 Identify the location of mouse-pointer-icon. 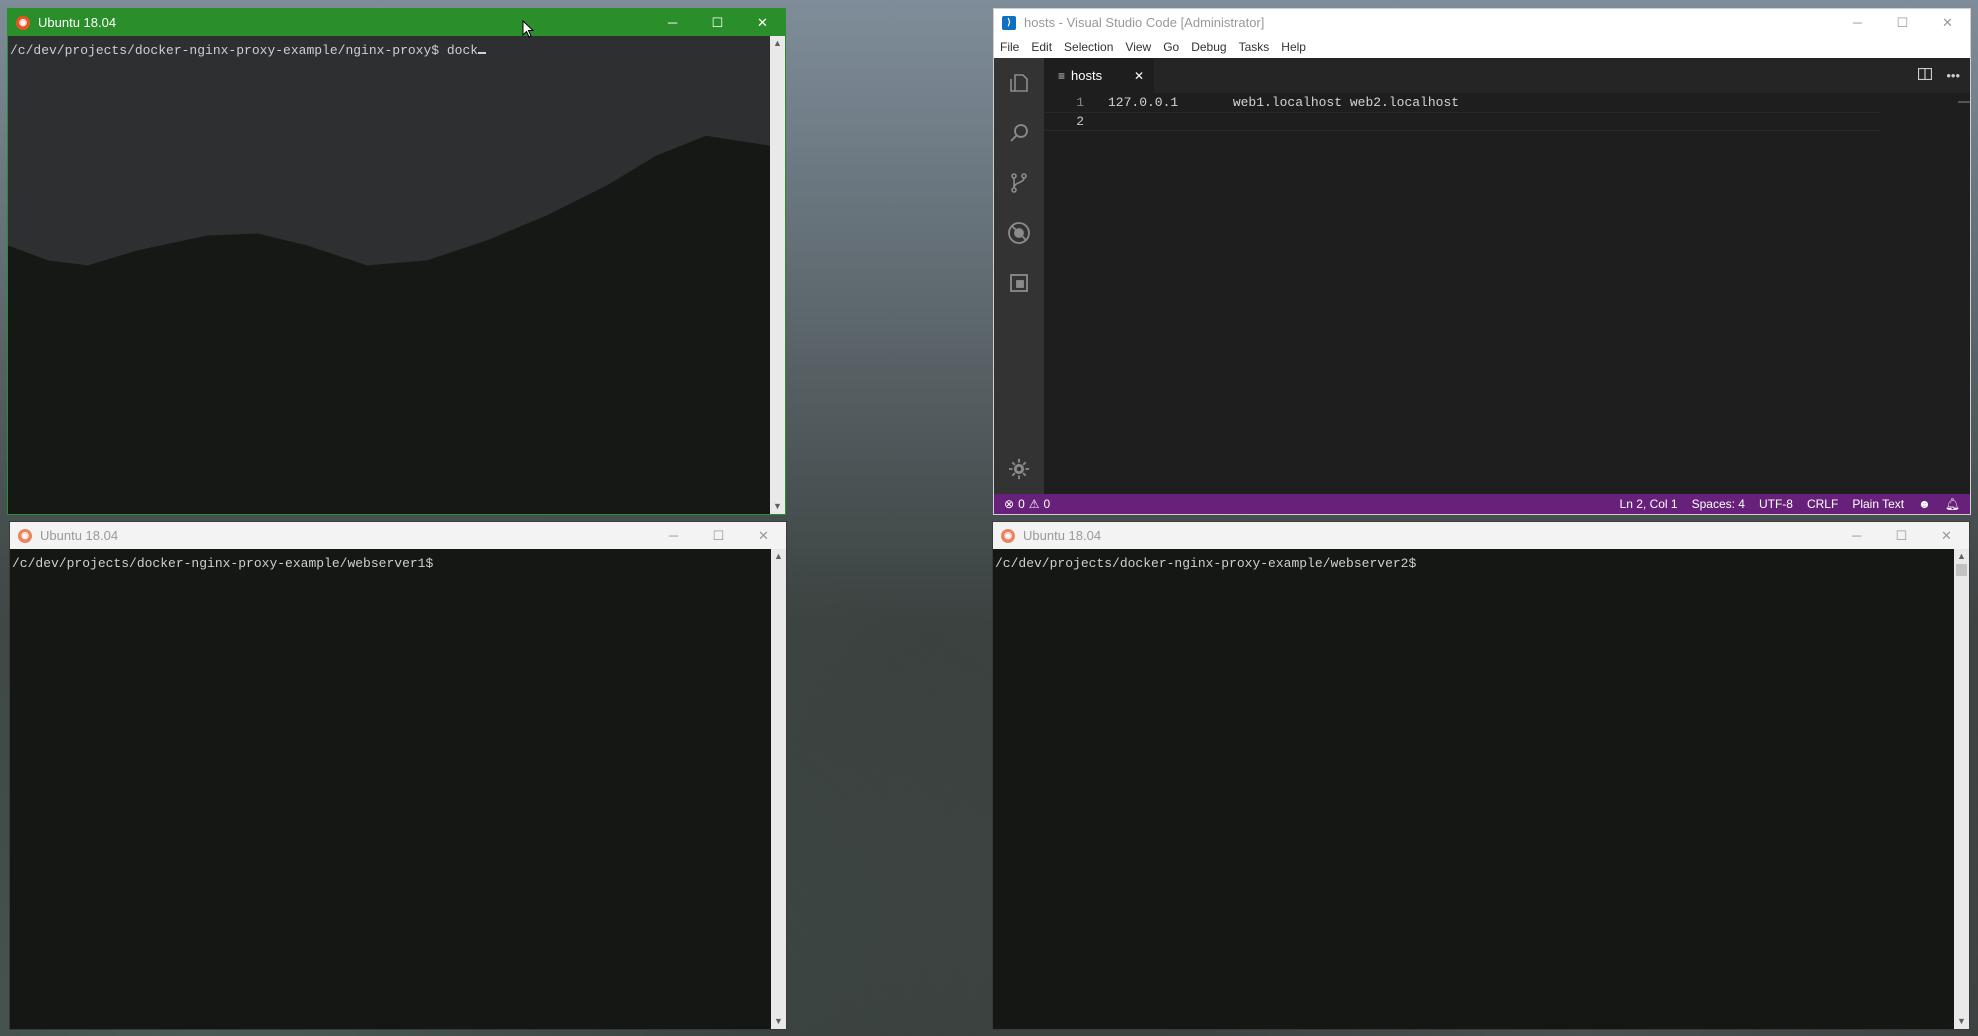
(528, 29).